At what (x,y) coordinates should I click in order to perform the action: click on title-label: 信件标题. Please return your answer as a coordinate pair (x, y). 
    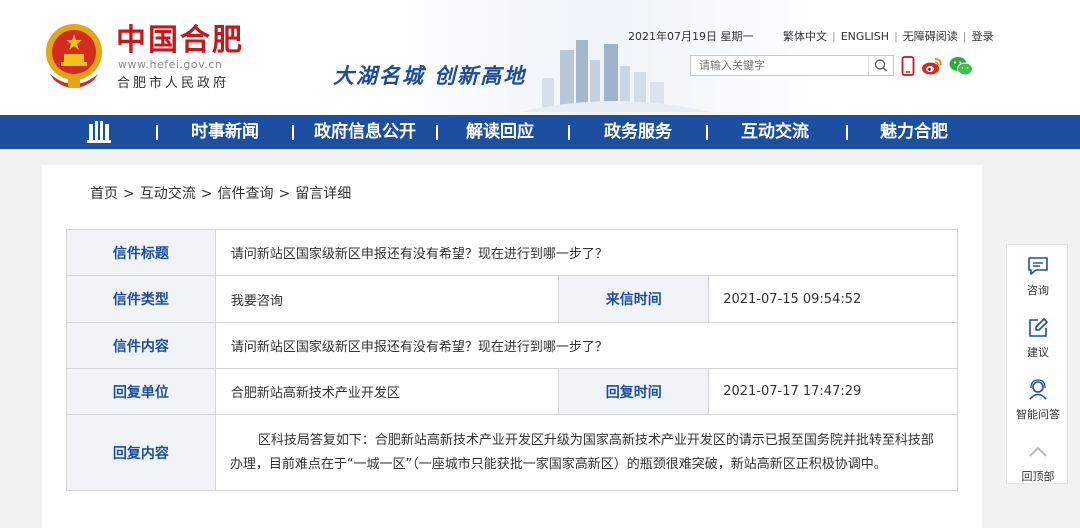
    Looking at the image, I should click on (141, 252).